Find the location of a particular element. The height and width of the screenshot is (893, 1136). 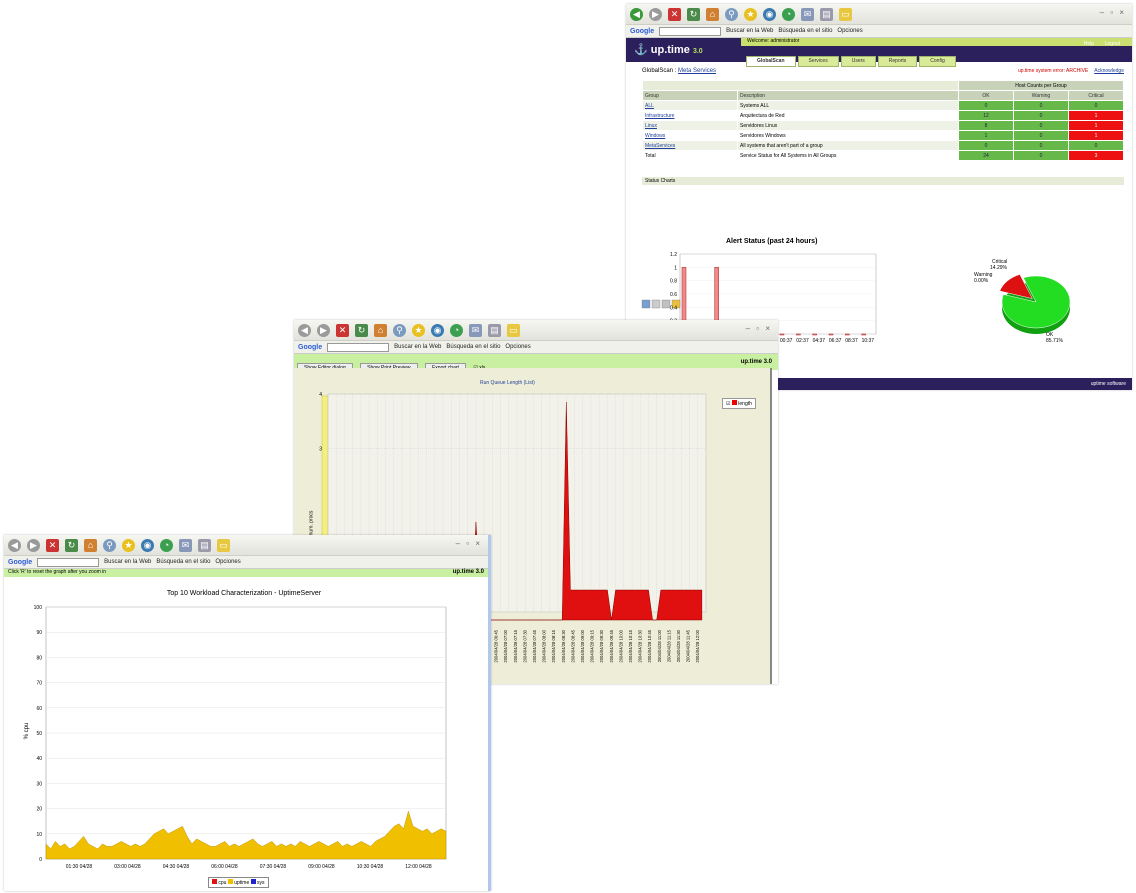

group-cell: Windows is located at coordinates (690, 135).